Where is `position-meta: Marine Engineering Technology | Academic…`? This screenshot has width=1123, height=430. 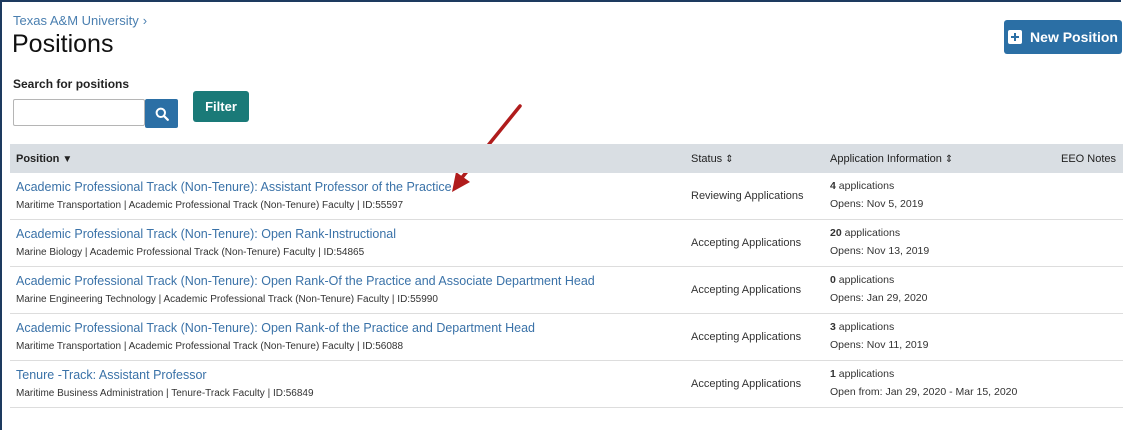 position-meta: Marine Engineering Technology | Academic… is located at coordinates (227, 299).